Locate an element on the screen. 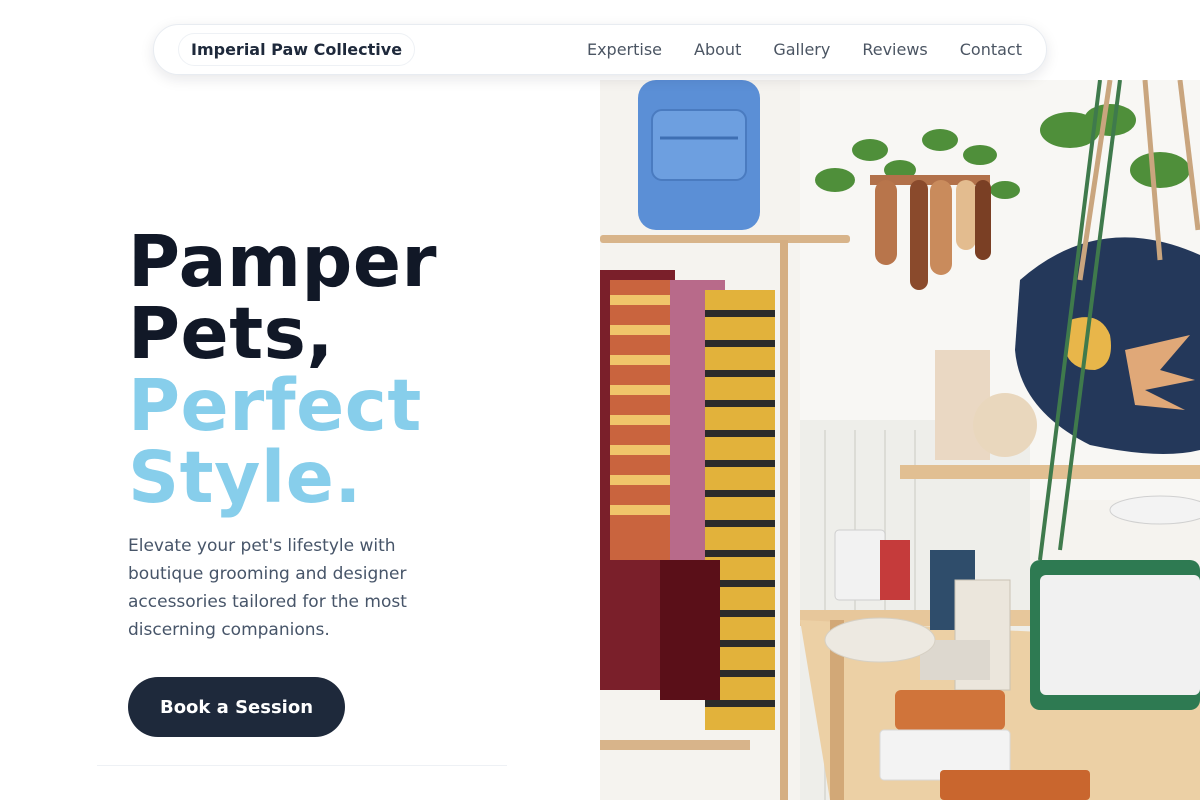 The image size is (1200, 800). headline-line-2: Pets, is located at coordinates (231, 333).